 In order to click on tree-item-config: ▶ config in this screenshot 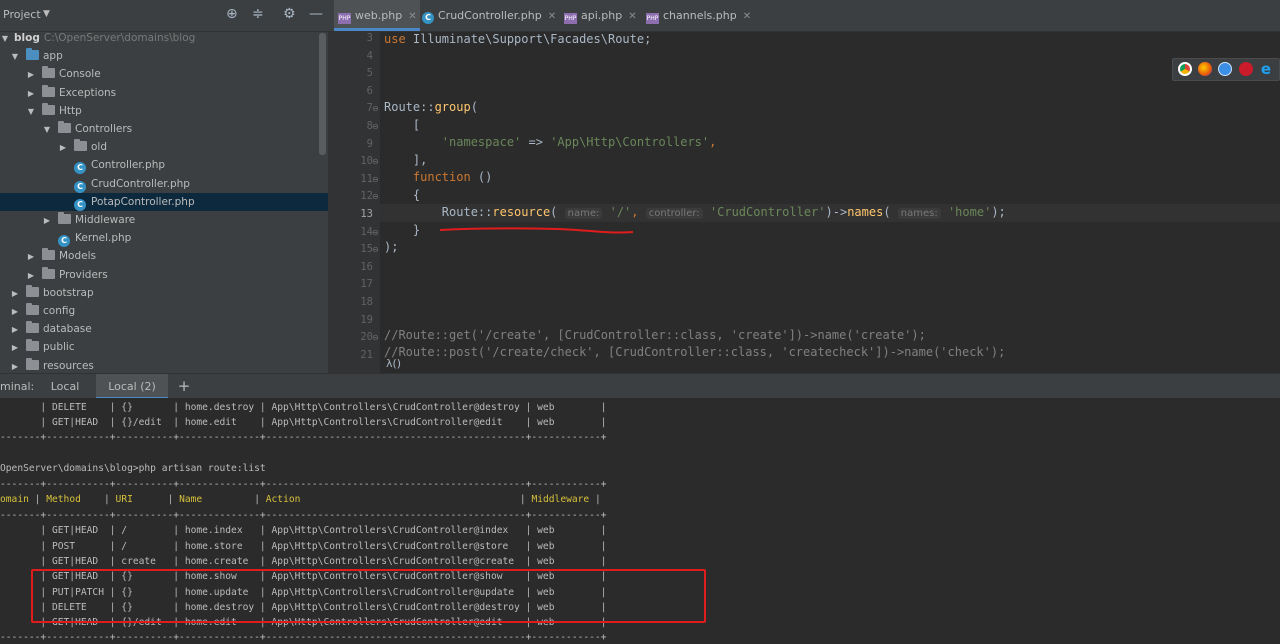, I will do `click(164, 311)`.